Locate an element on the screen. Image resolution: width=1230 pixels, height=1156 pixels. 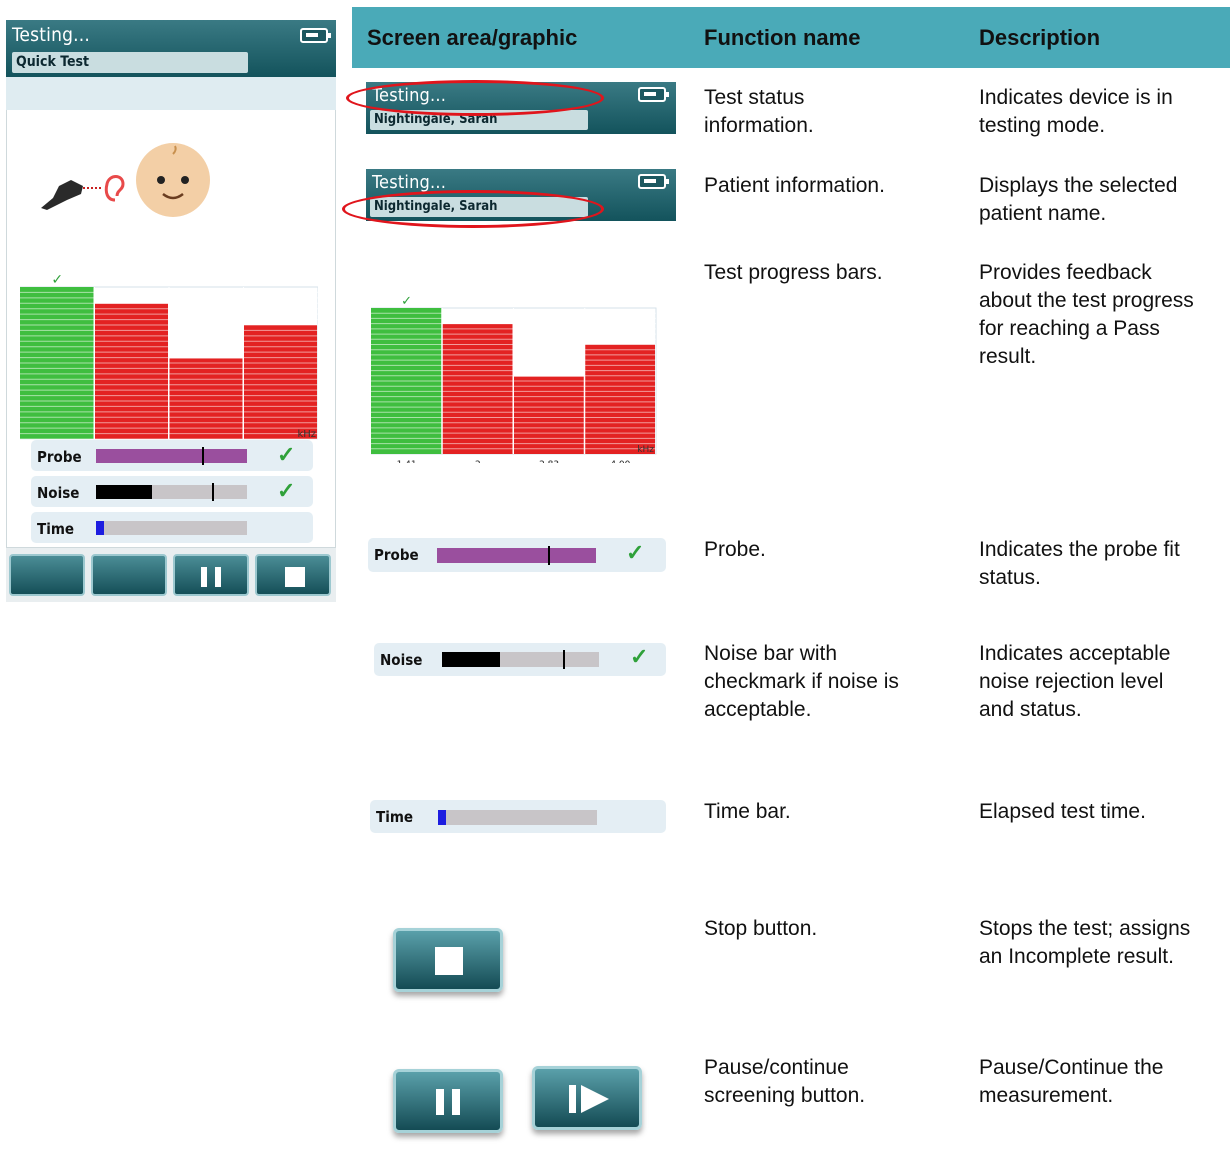
sample-progress-chart: 1.41 ✓ 2 2.83 4.00 kHz is located at coordinates (516, 378).